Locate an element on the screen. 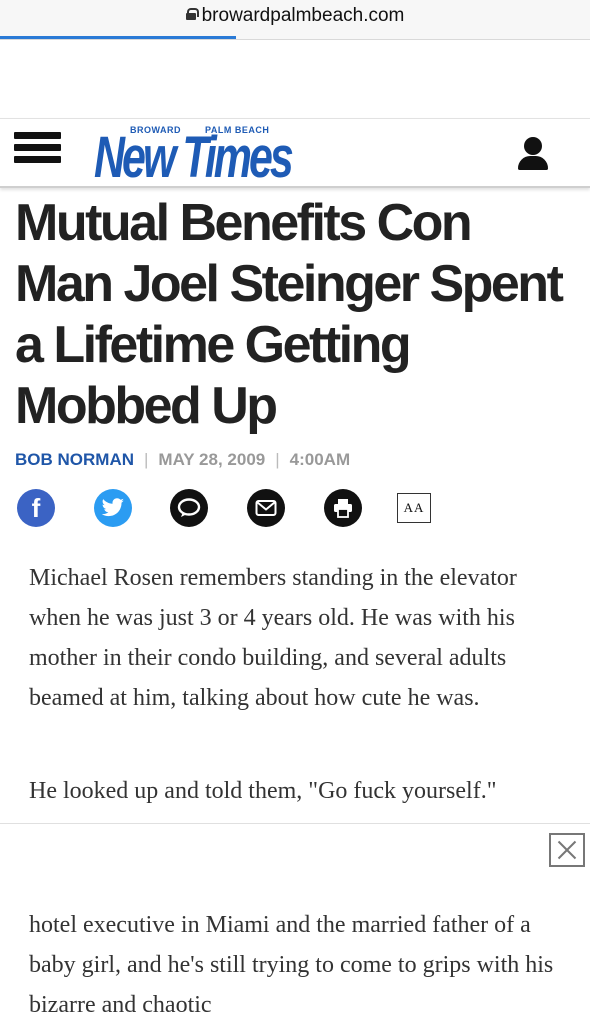 The width and height of the screenshot is (590, 1024). facebook-icon: f is located at coordinates (36, 508).